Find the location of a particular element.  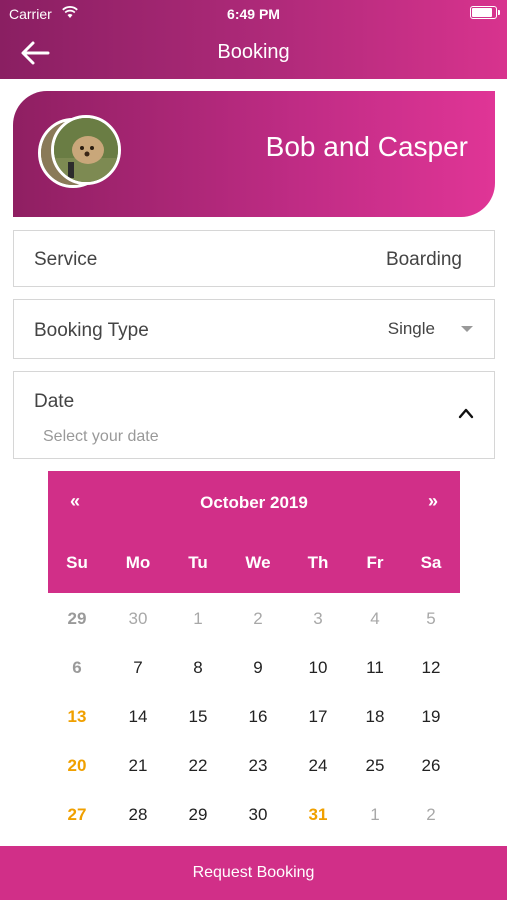

page-title: Booking is located at coordinates (253, 52).